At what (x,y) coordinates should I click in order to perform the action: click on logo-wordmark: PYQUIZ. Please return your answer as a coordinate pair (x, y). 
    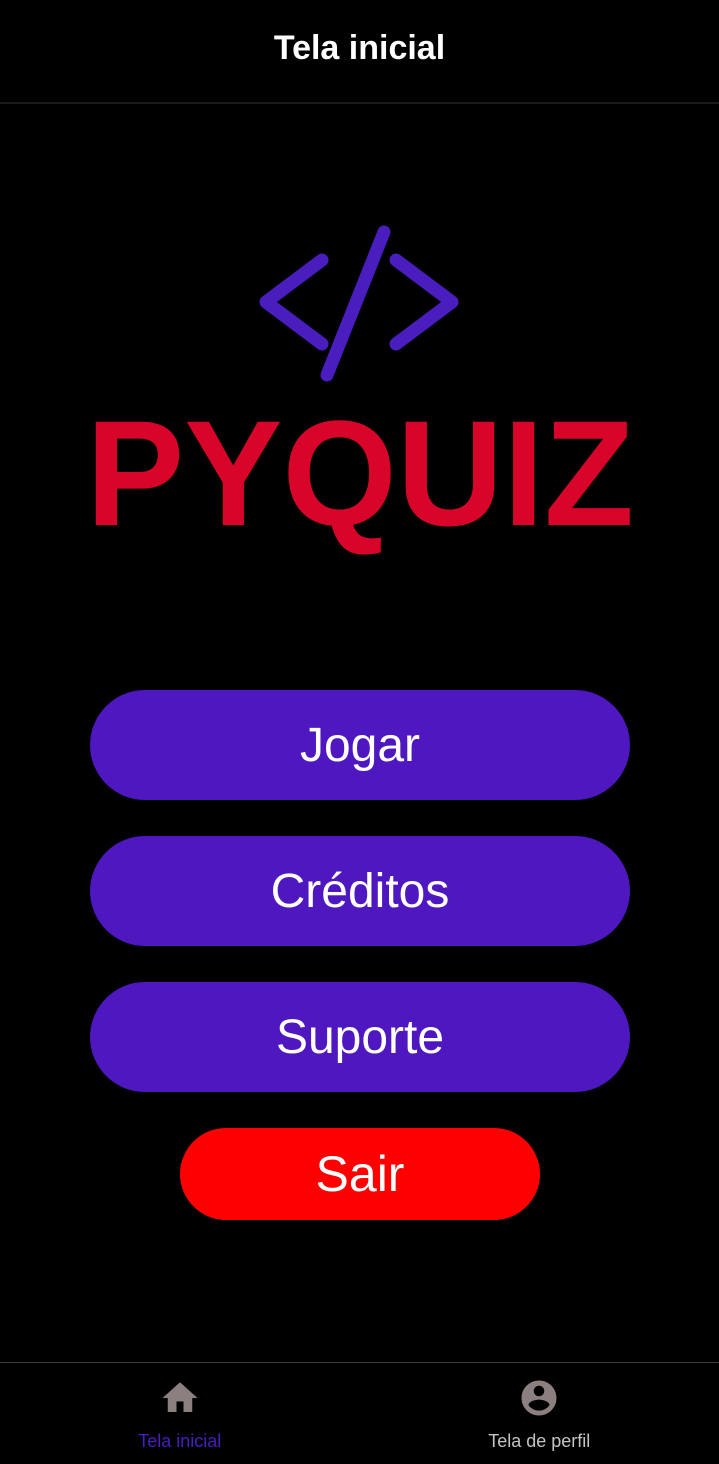
    Looking at the image, I should click on (360, 472).